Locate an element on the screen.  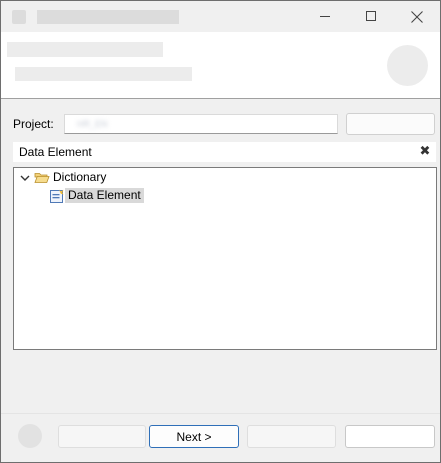
wizard-header is located at coordinates (220, 65).